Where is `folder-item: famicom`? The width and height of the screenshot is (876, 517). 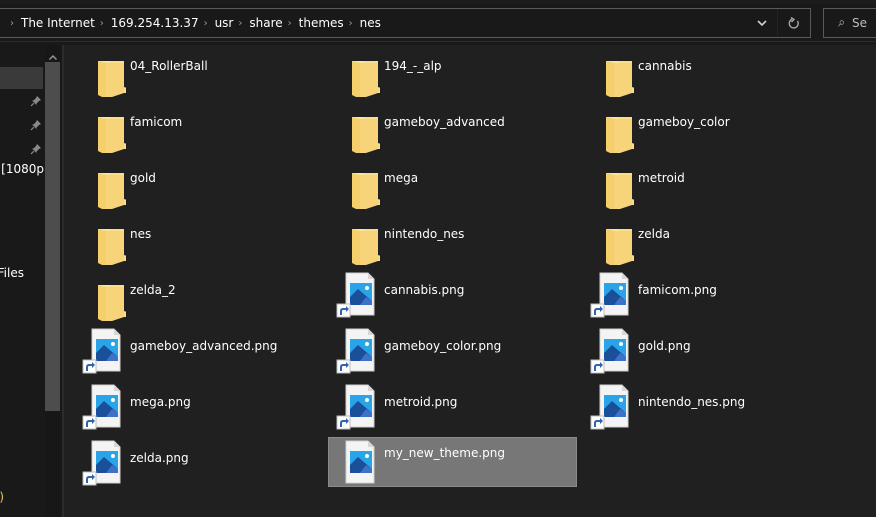
folder-item: famicom is located at coordinates (198, 128).